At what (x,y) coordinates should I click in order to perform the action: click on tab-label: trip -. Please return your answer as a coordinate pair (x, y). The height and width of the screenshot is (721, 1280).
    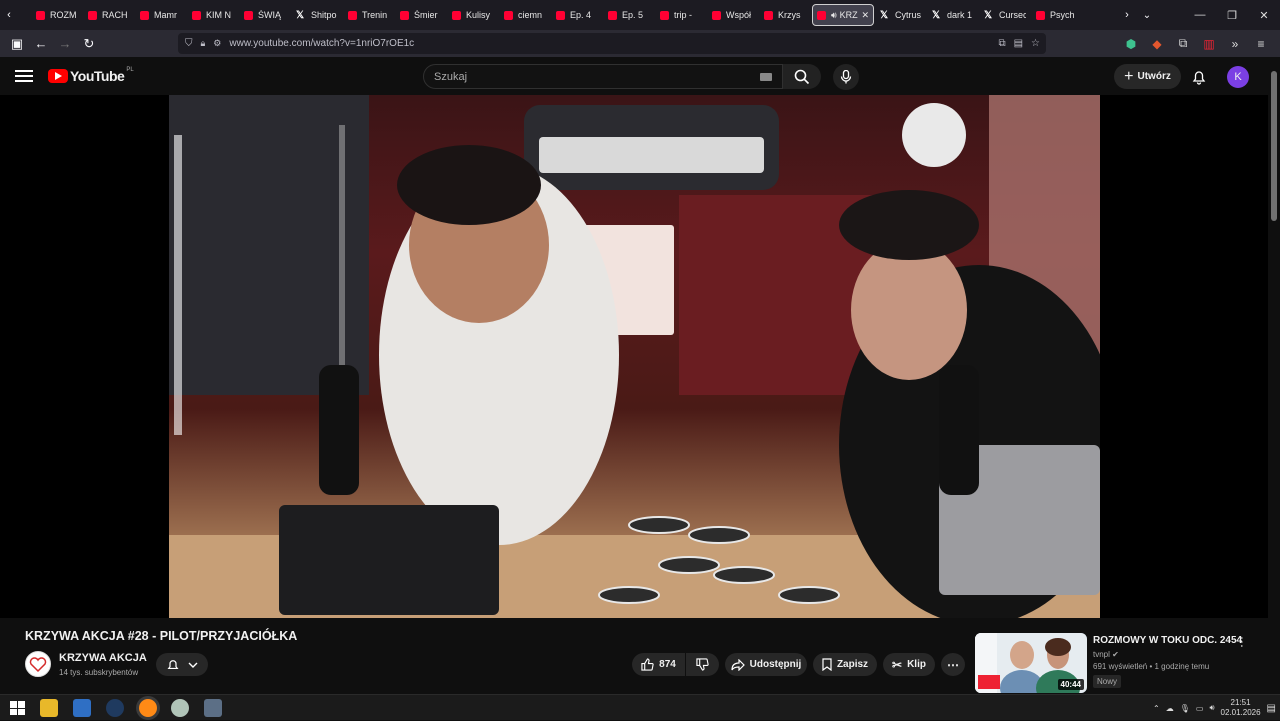
    Looking at the image, I should click on (683, 15).